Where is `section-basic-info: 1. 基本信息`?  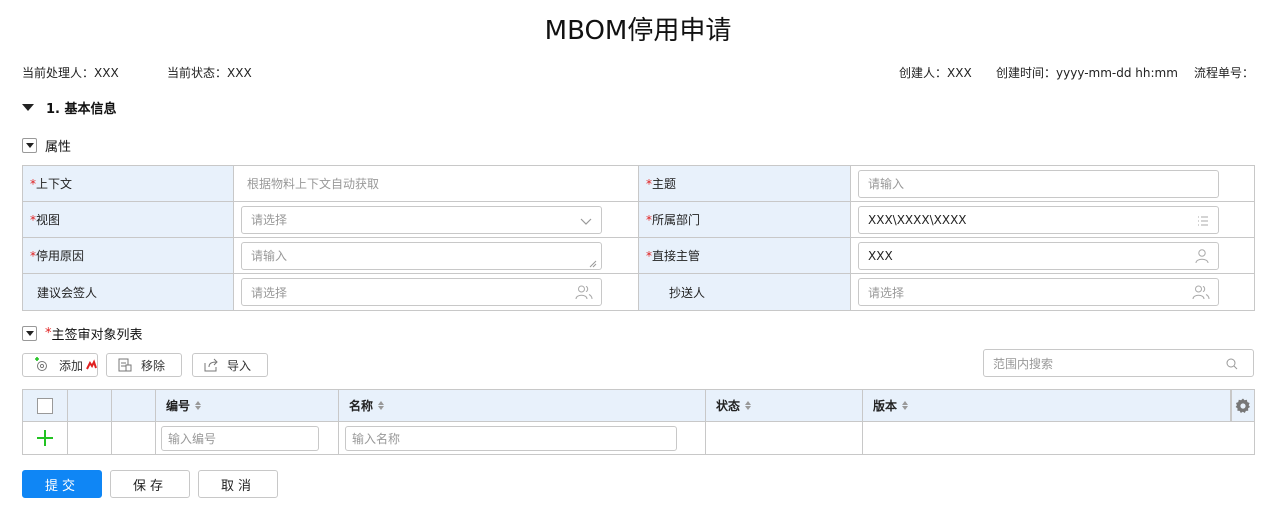
section-basic-info: 1. 基本信息 is located at coordinates (69, 107).